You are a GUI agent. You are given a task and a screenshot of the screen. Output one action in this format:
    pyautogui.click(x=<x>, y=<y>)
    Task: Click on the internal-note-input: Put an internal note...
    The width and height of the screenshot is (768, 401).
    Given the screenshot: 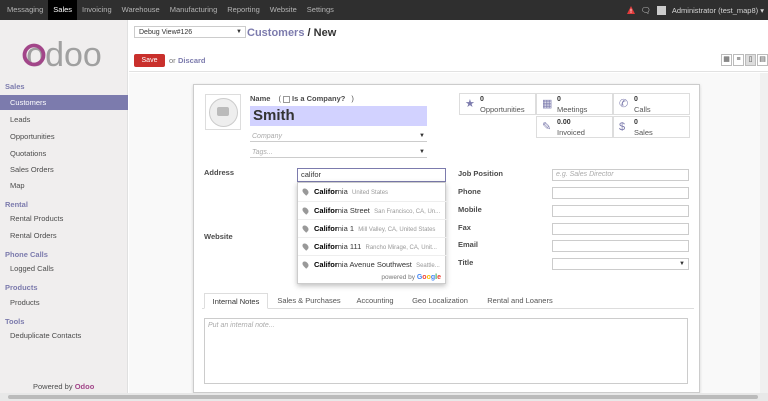 What is the action you would take?
    pyautogui.click(x=446, y=351)
    